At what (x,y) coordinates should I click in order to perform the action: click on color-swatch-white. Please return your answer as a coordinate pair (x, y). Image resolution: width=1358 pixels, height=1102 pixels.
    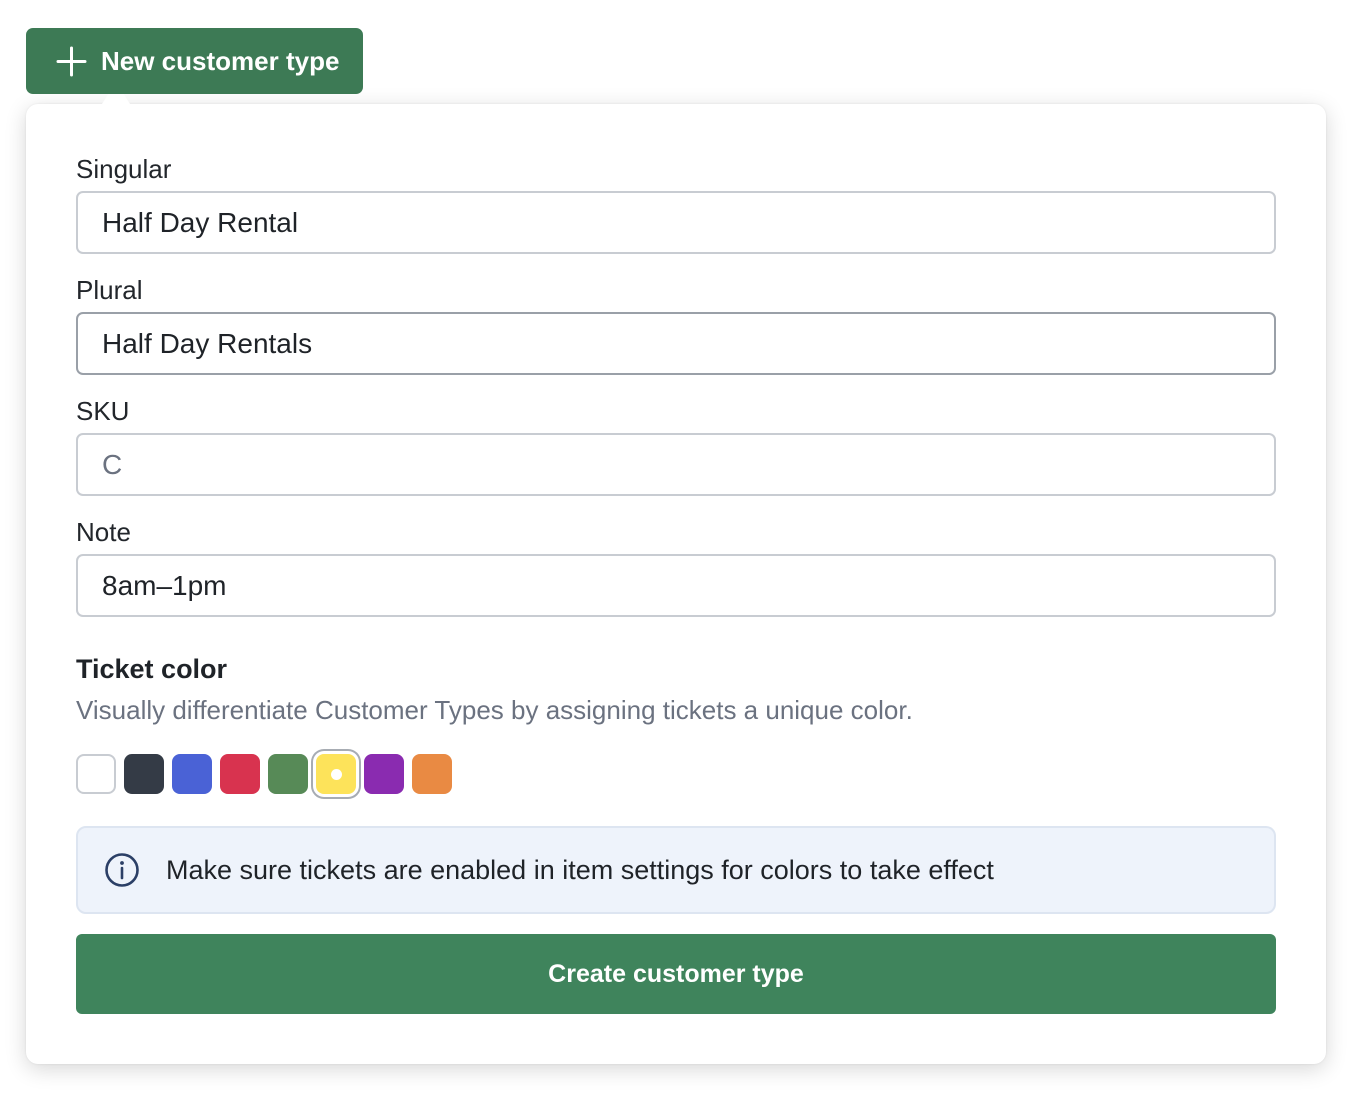
    Looking at the image, I should click on (96, 774).